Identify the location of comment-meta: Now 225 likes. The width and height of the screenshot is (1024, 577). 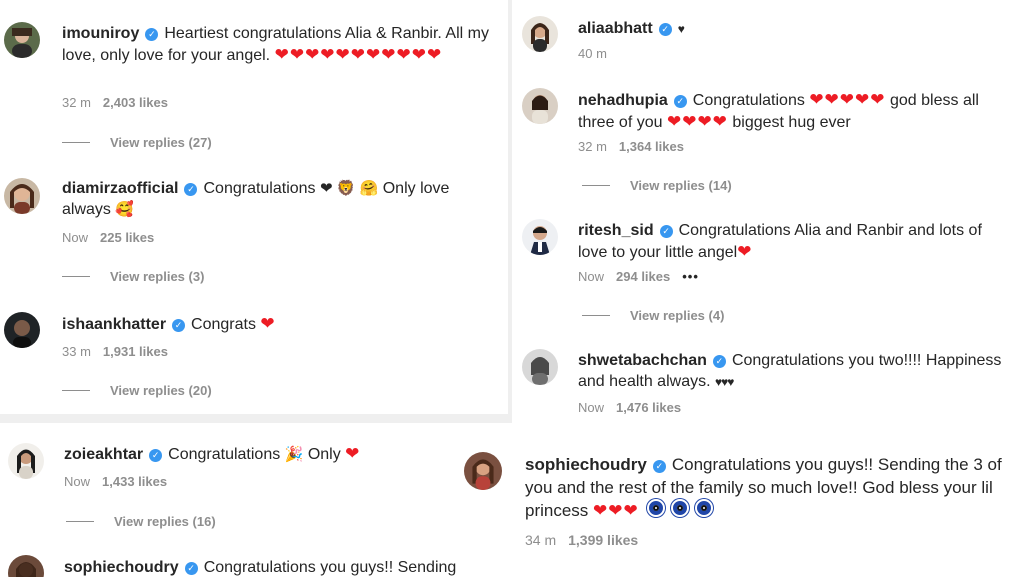
(108, 237).